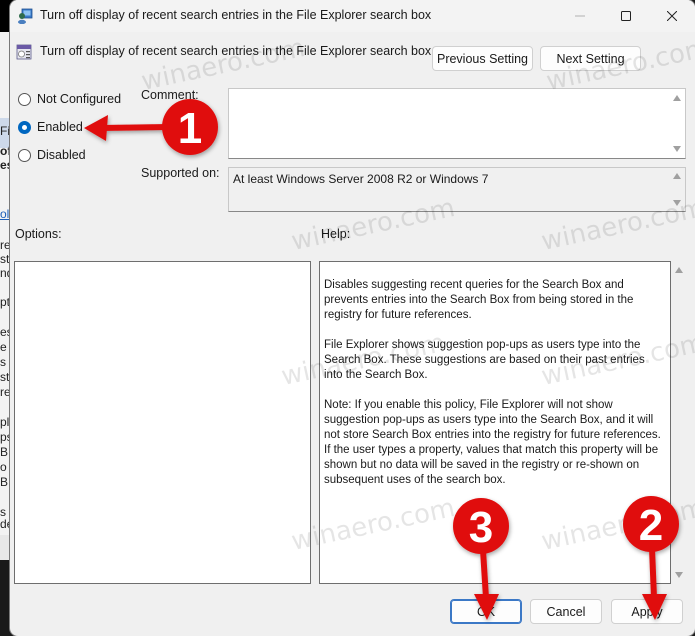 The width and height of the screenshot is (695, 636). Describe the element at coordinates (677, 189) in the screenshot. I see `supported-on-scrollbar` at that location.